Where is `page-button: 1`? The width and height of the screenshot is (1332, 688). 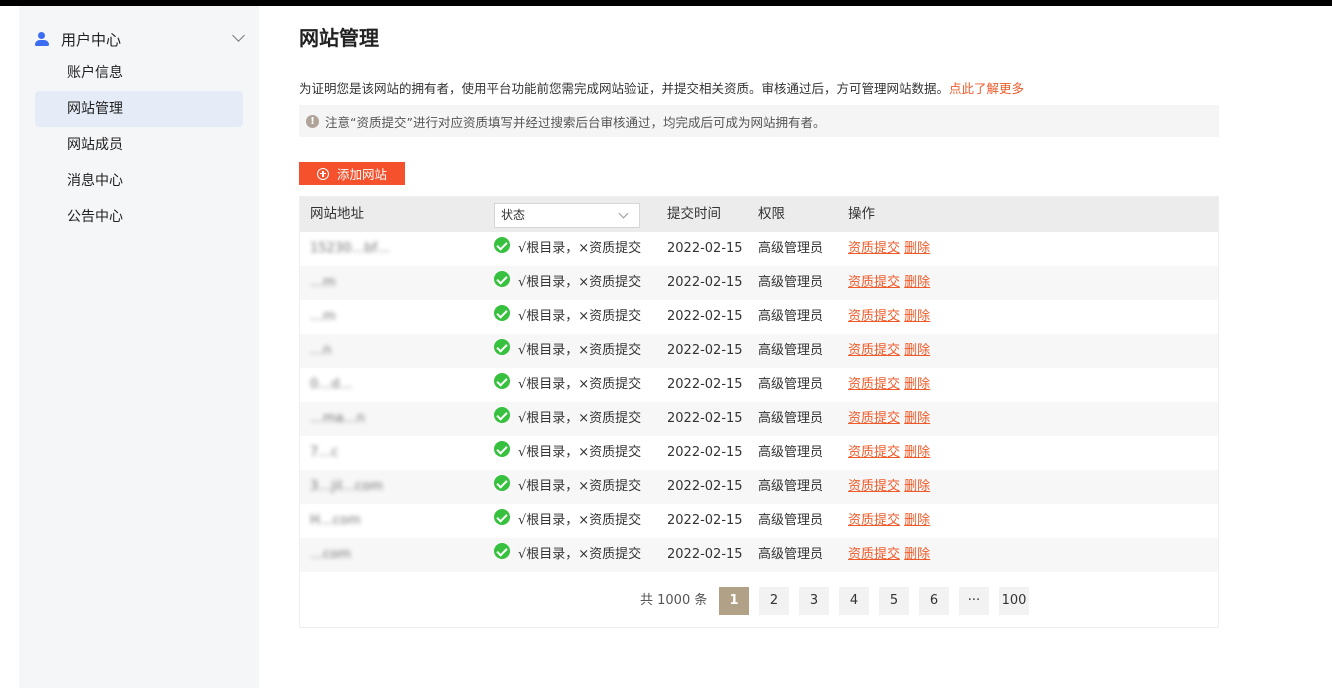 page-button: 1 is located at coordinates (734, 601).